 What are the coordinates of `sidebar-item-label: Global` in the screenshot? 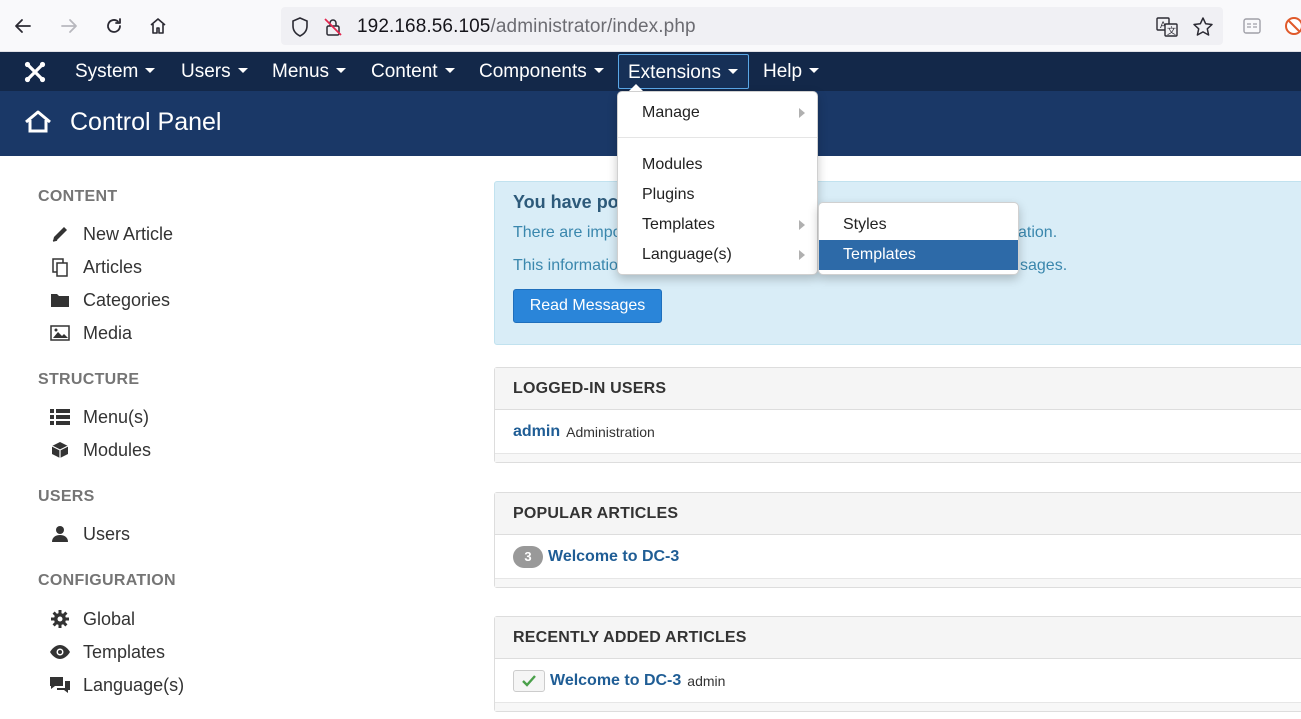 It's located at (109, 618).